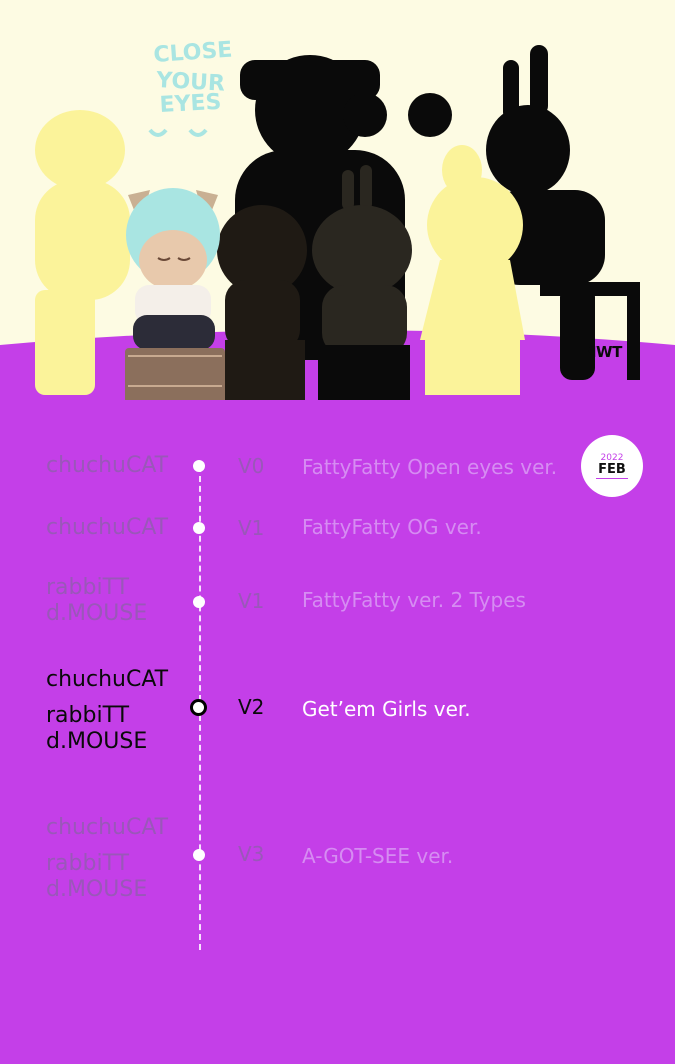  What do you see at coordinates (251, 707) in the screenshot?
I see `row-version: V2` at bounding box center [251, 707].